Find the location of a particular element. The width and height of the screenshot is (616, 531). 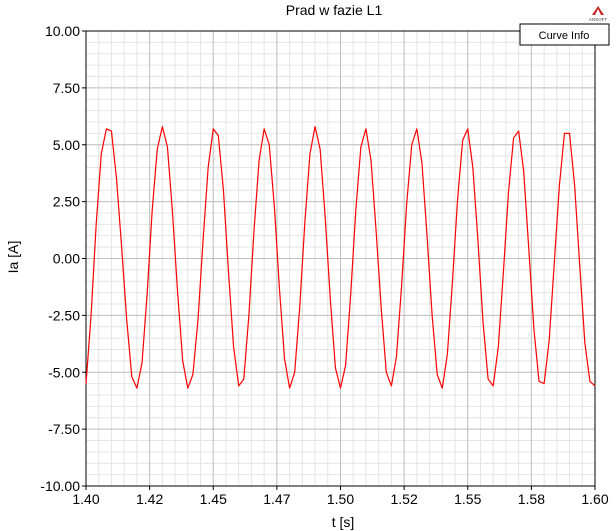

ansoft-logo: ANSOFT is located at coordinates (598, 14).